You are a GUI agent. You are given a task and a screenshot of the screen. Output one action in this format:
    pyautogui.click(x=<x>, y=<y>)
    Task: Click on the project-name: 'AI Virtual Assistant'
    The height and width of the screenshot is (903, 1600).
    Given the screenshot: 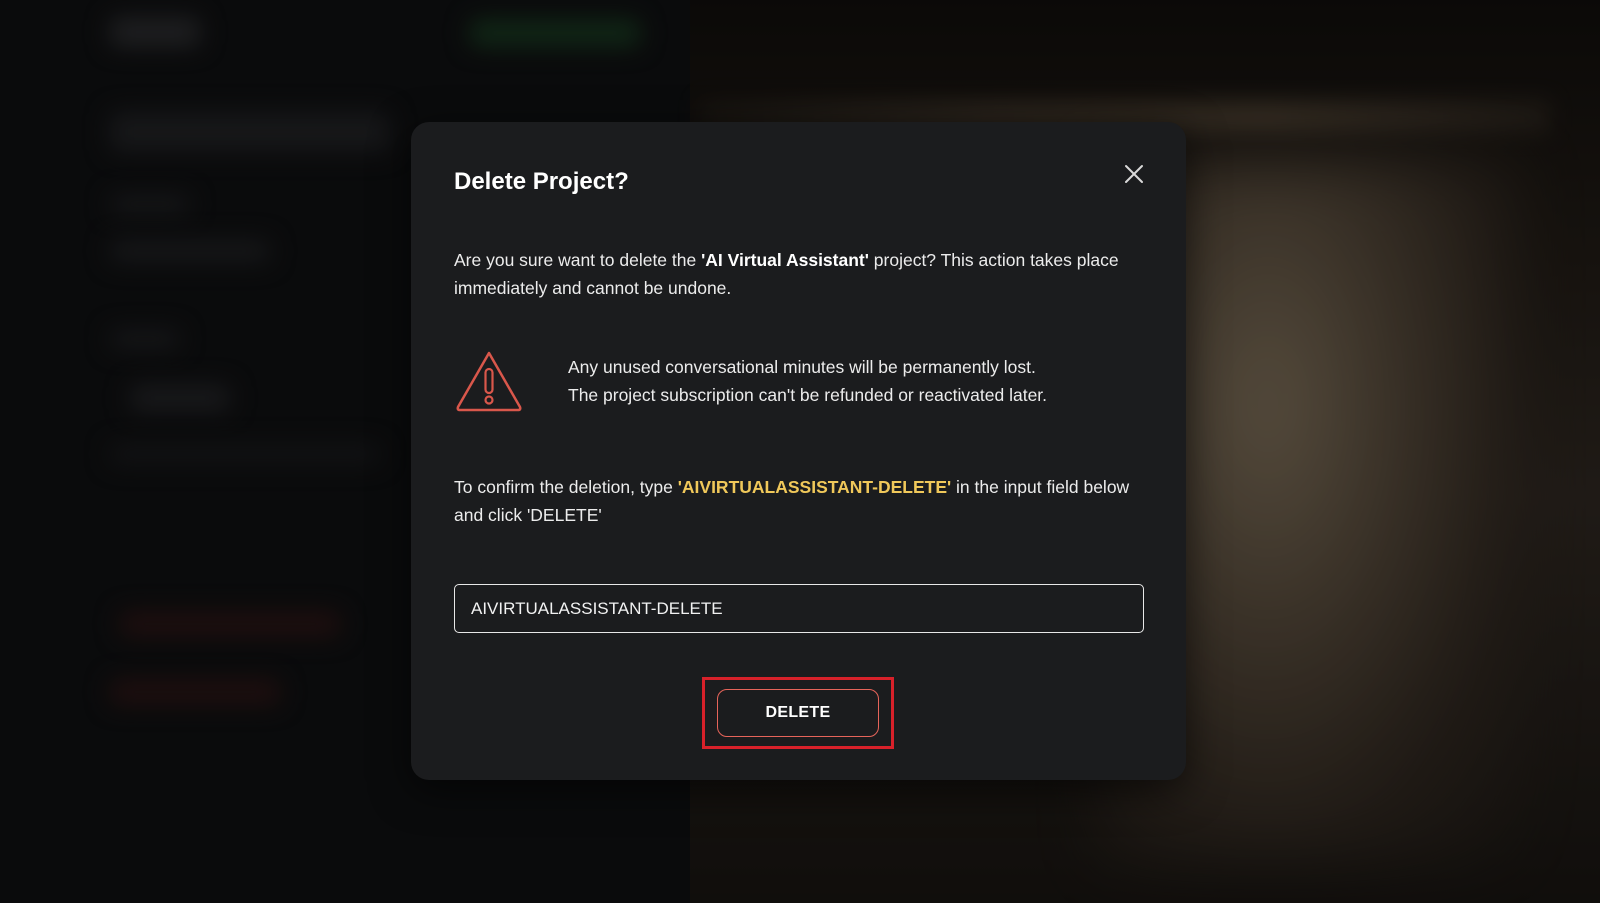 What is the action you would take?
    pyautogui.click(x=785, y=260)
    